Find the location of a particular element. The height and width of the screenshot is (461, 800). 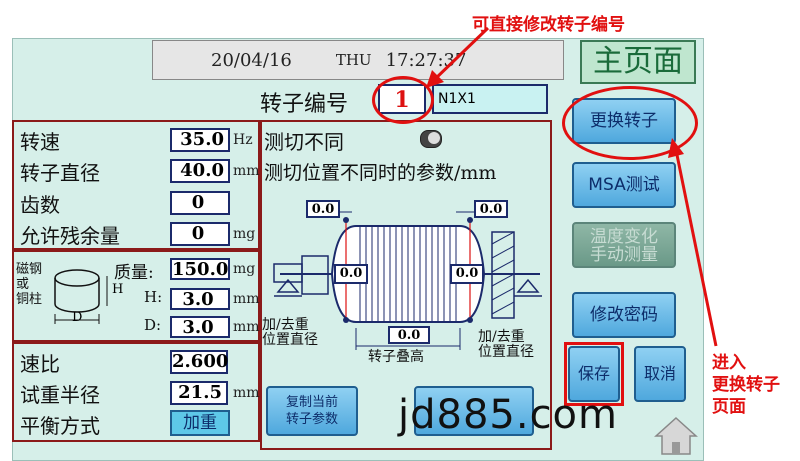

cut-bottom-input: 0.0 is located at coordinates (409, 335).